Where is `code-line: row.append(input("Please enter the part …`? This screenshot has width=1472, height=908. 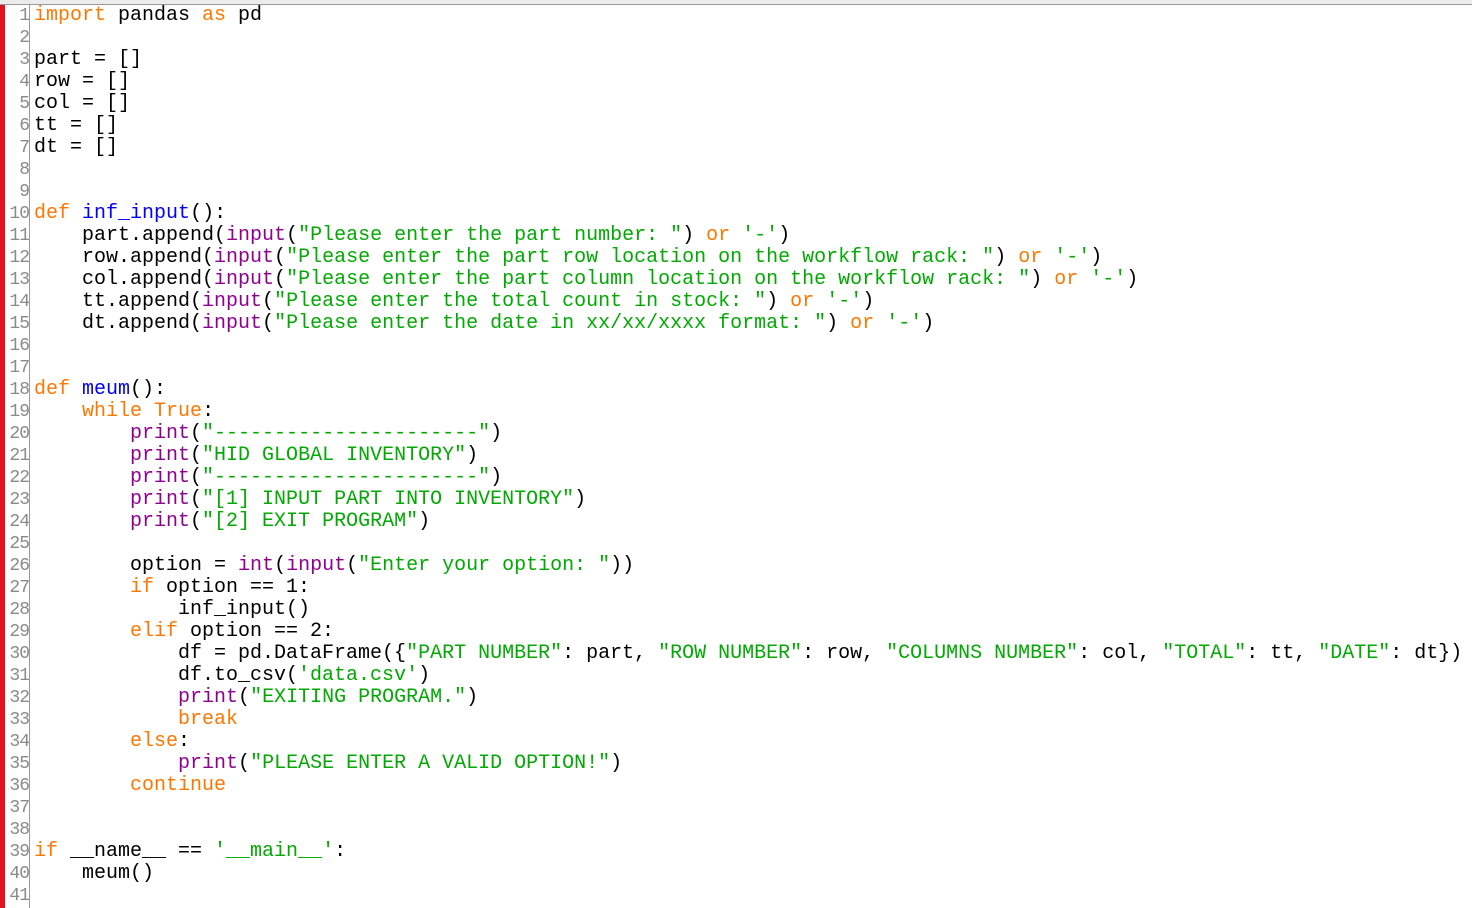
code-line: row.append(input("Please enter the part … is located at coordinates (568, 258).